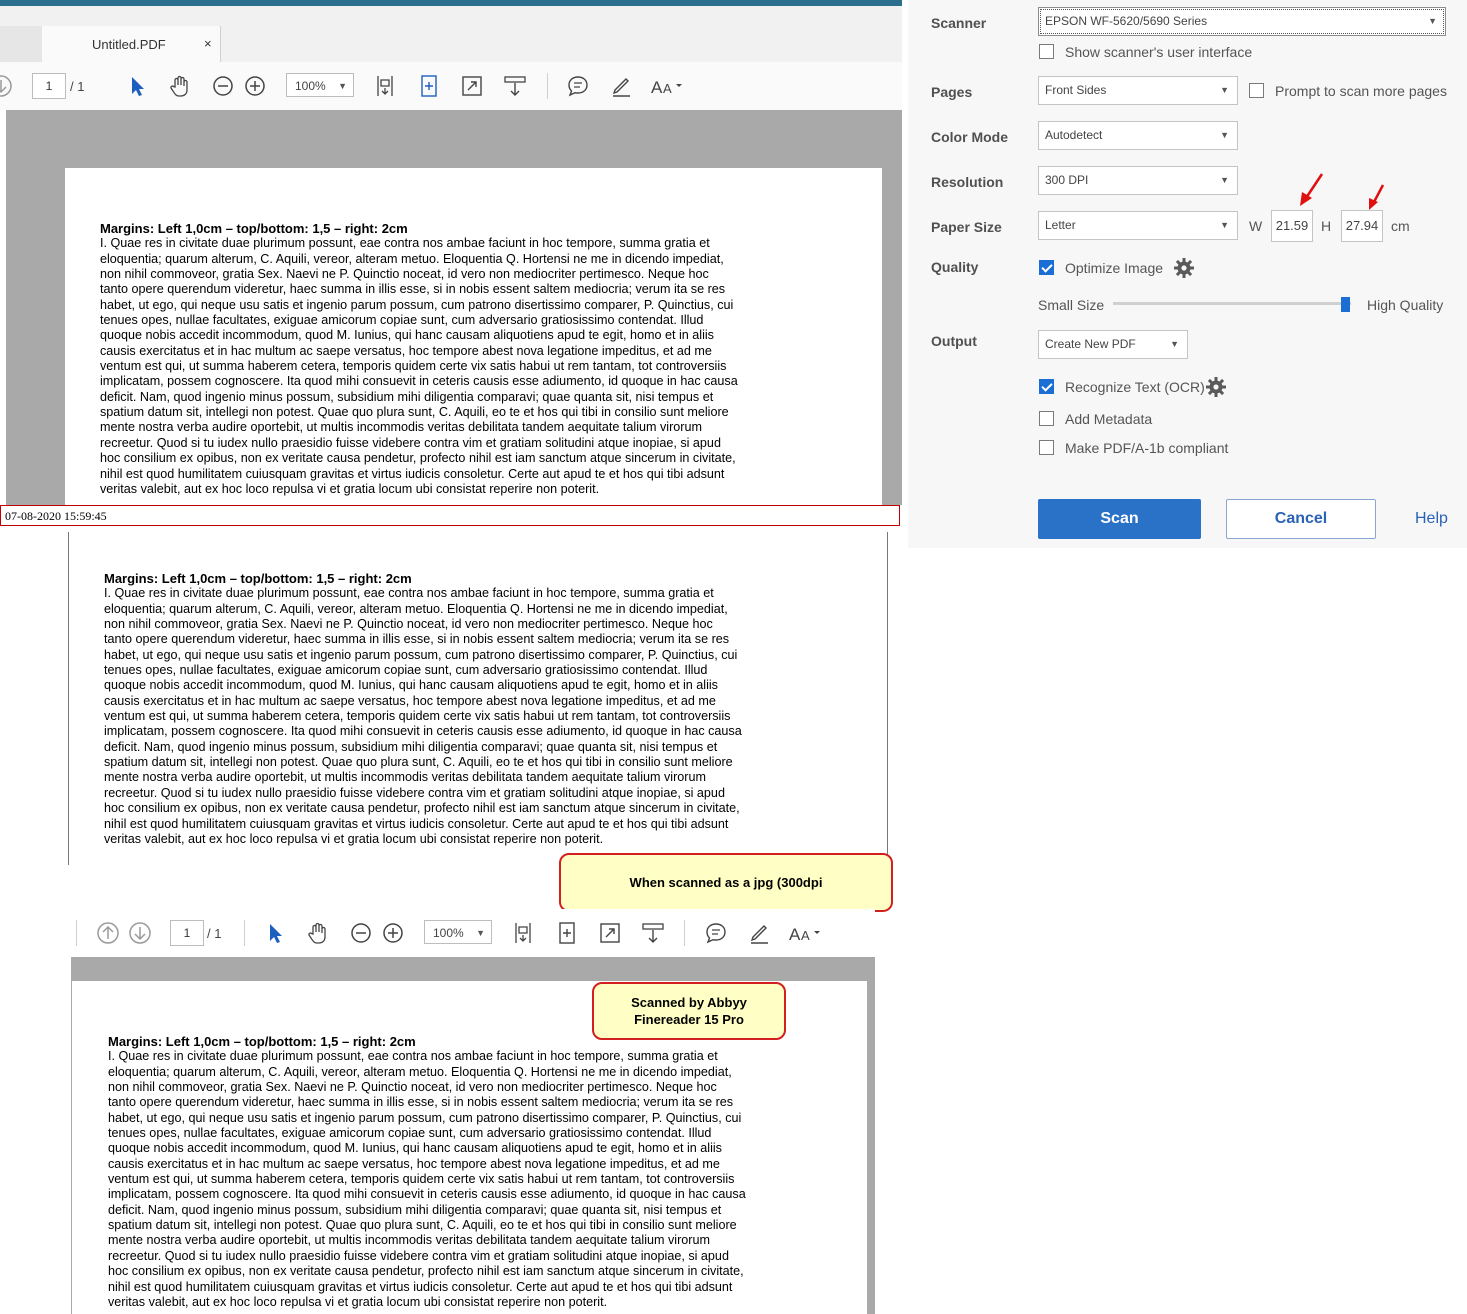  What do you see at coordinates (1138, 135) in the screenshot?
I see `color-mode-select: Autodetect ▼` at bounding box center [1138, 135].